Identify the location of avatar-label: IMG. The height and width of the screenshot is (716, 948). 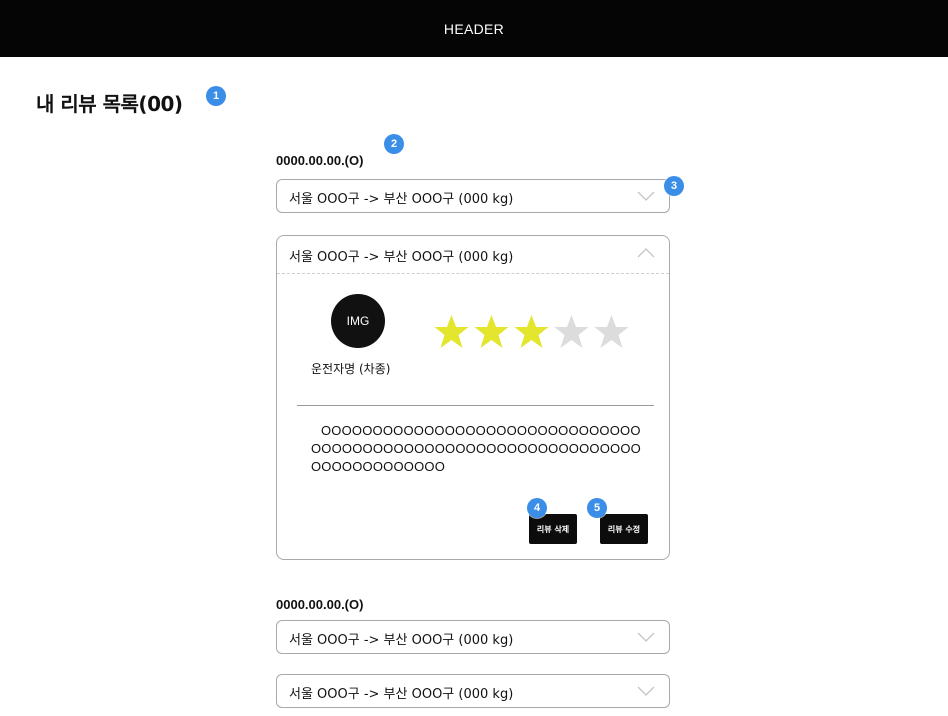
(358, 321).